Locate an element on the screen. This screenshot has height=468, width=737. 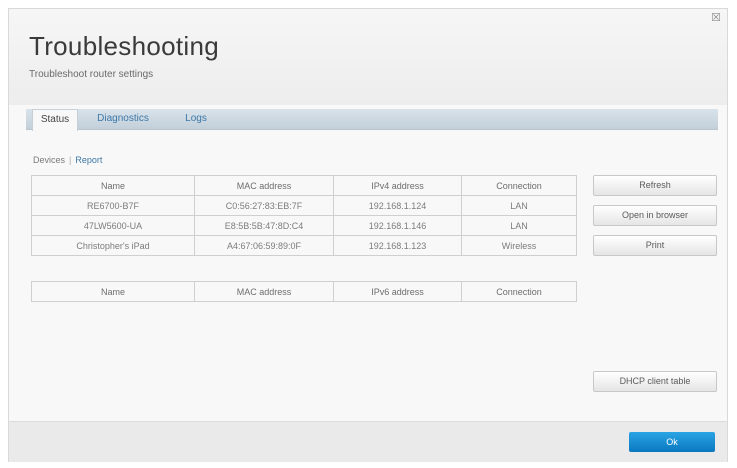
ip-address-cell: 192.168.1.146 is located at coordinates (397, 225).